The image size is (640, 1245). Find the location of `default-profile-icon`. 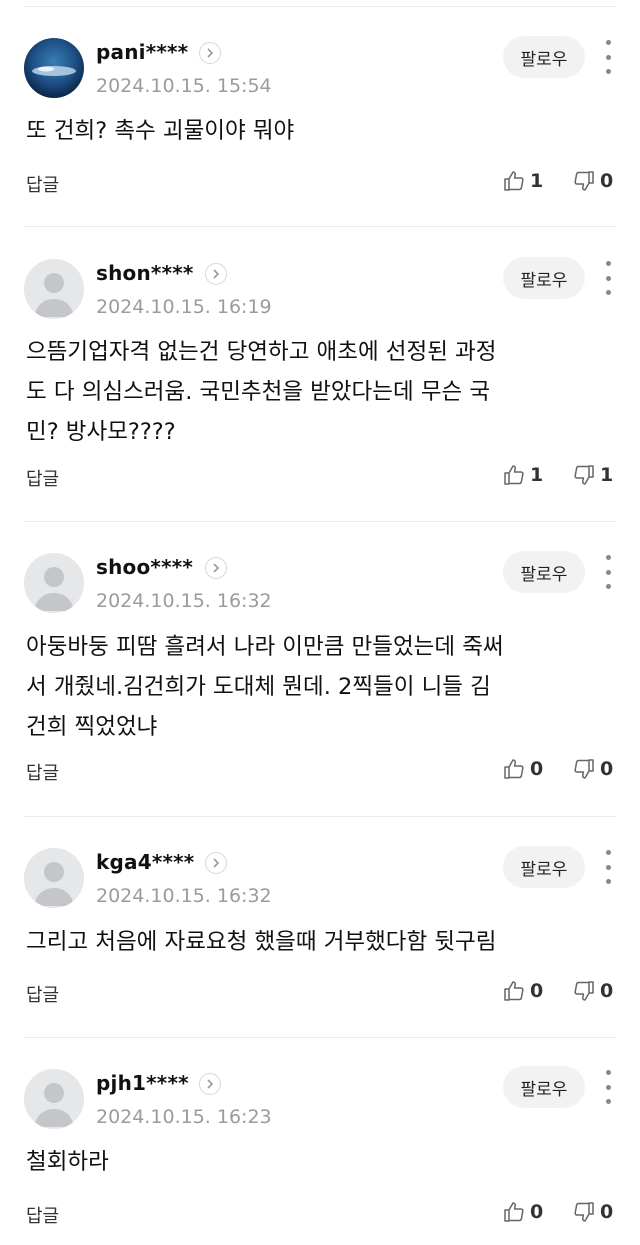

default-profile-icon is located at coordinates (54, 1099).